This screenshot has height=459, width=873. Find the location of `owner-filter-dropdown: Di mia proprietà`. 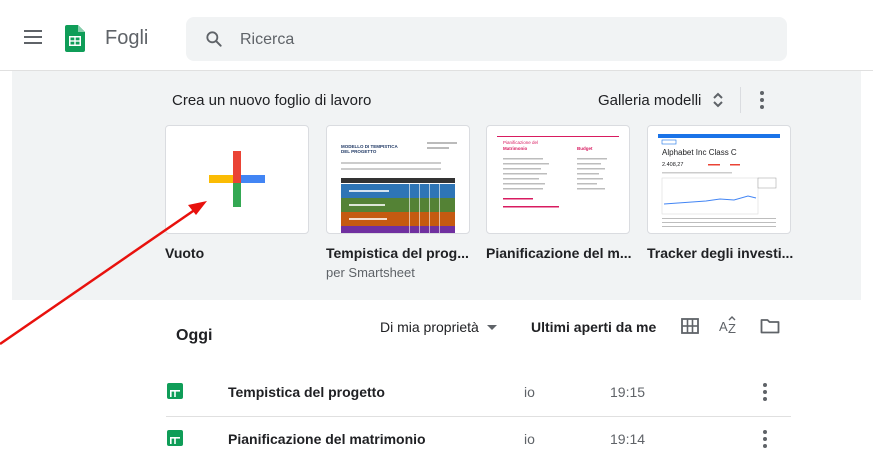

owner-filter-dropdown: Di mia proprietà is located at coordinates (438, 327).